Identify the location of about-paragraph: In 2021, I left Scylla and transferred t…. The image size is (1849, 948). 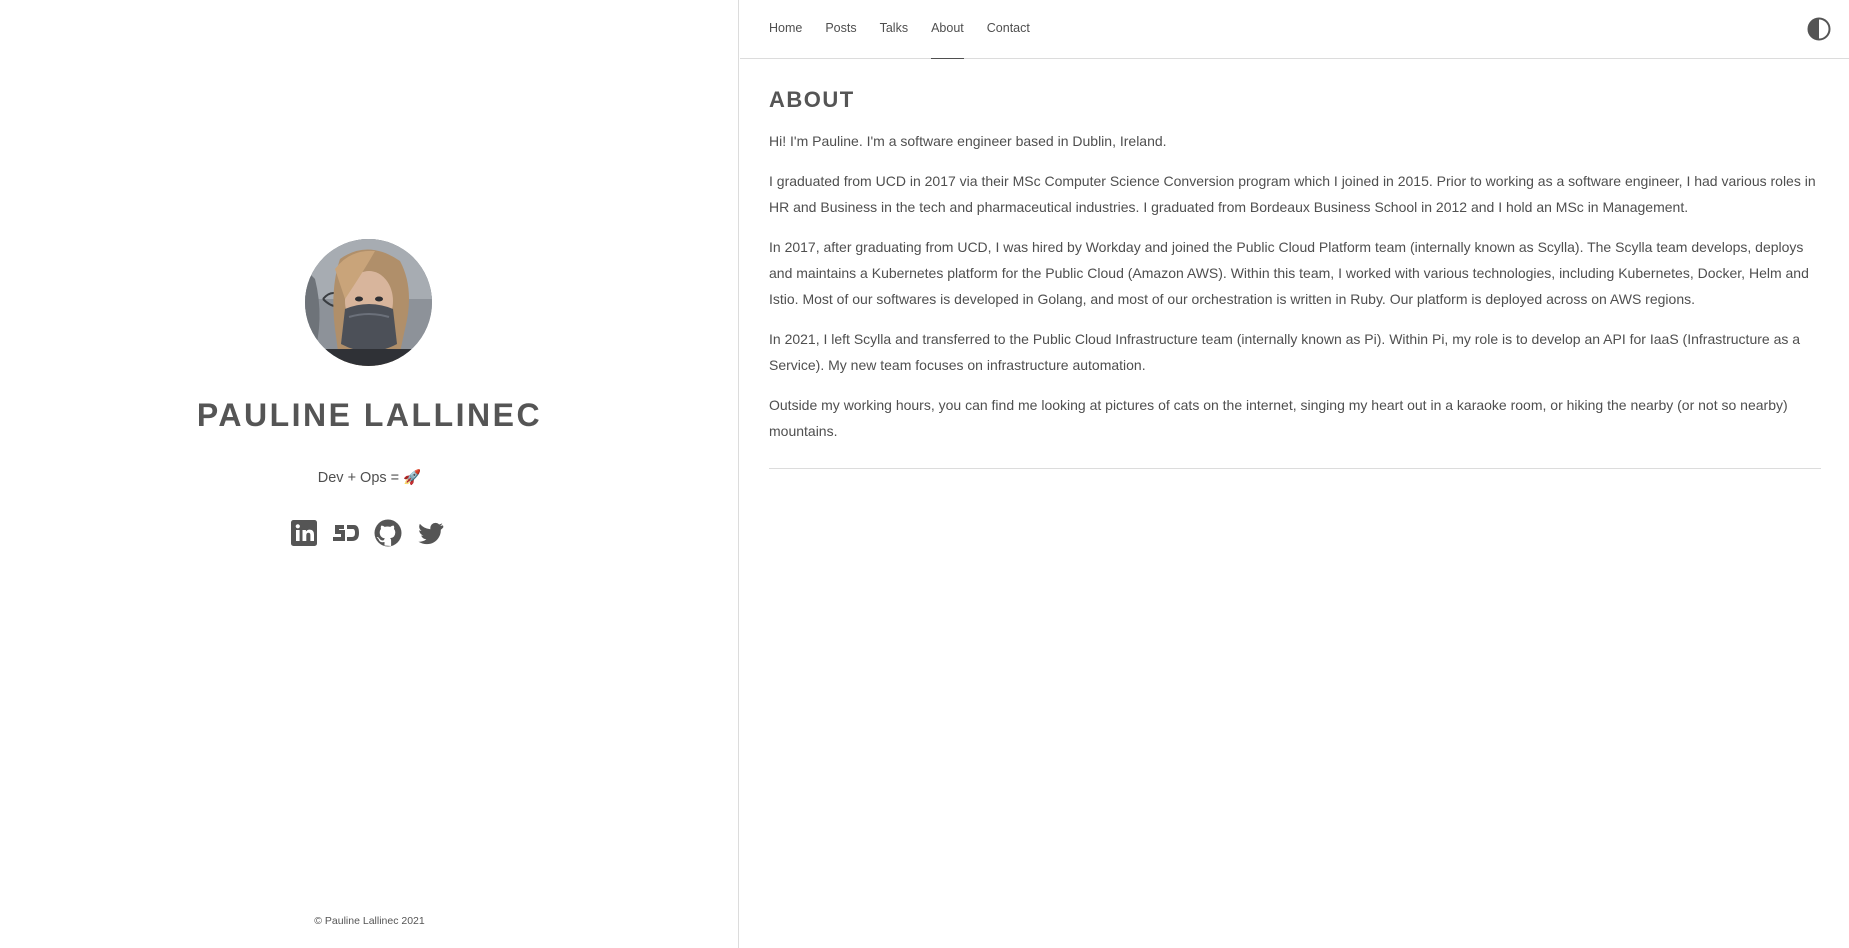
(1285, 352).